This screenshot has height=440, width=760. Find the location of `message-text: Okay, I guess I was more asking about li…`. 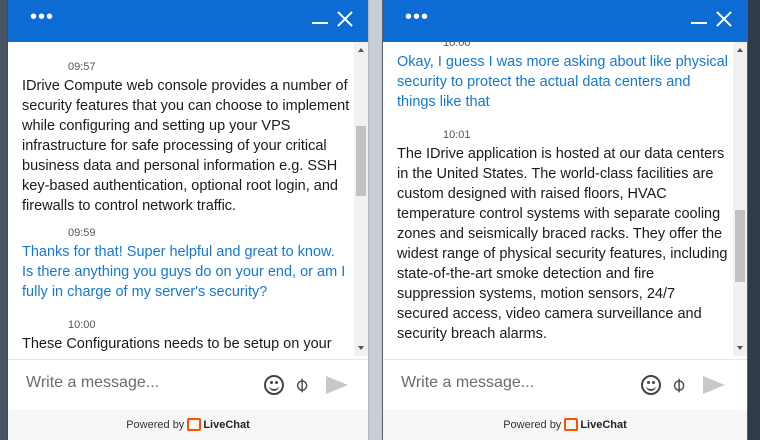

message-text: Okay, I guess I was more asking about li… is located at coordinates (562, 82).